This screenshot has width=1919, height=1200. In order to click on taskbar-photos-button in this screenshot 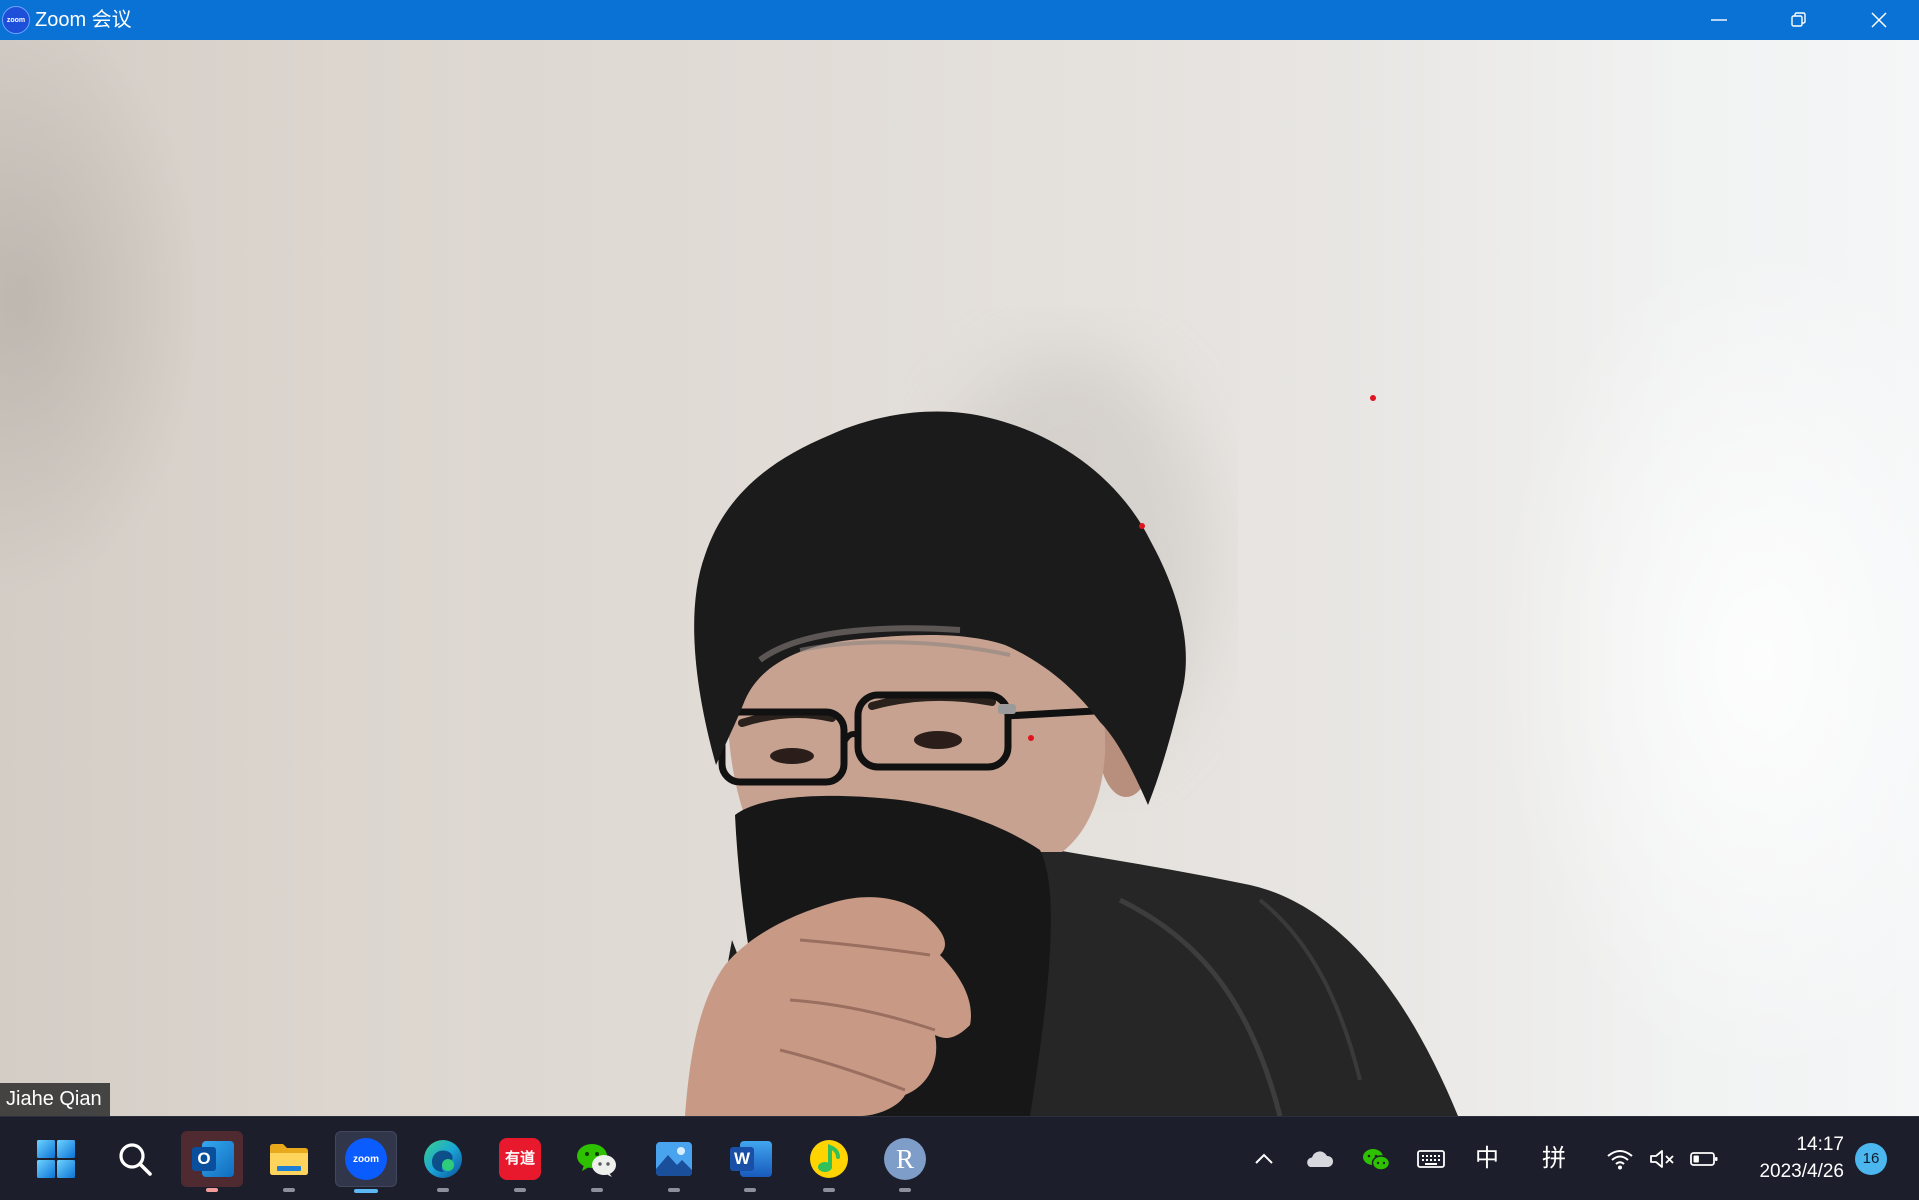, I will do `click(674, 1161)`.